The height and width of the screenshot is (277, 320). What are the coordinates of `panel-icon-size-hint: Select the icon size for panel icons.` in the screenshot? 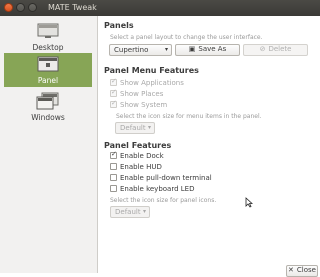 It's located at (163, 200).